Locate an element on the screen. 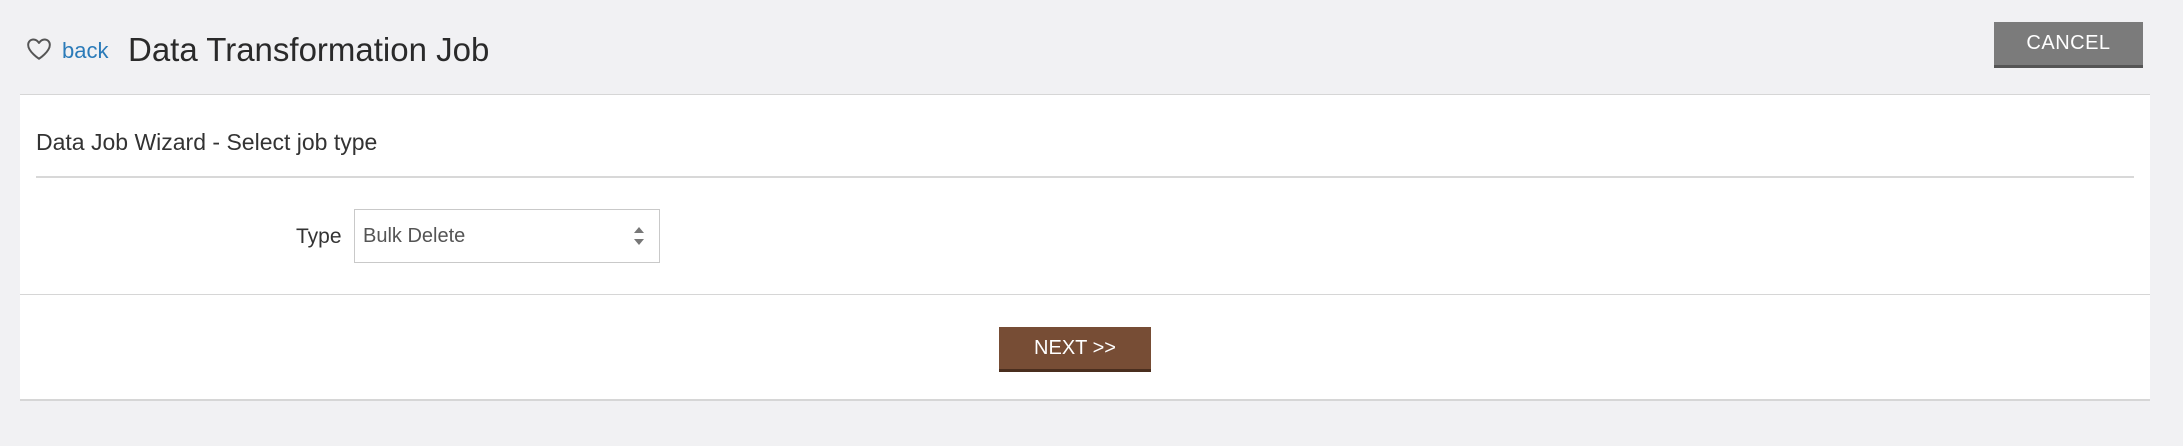  back-link: back is located at coordinates (67, 51).